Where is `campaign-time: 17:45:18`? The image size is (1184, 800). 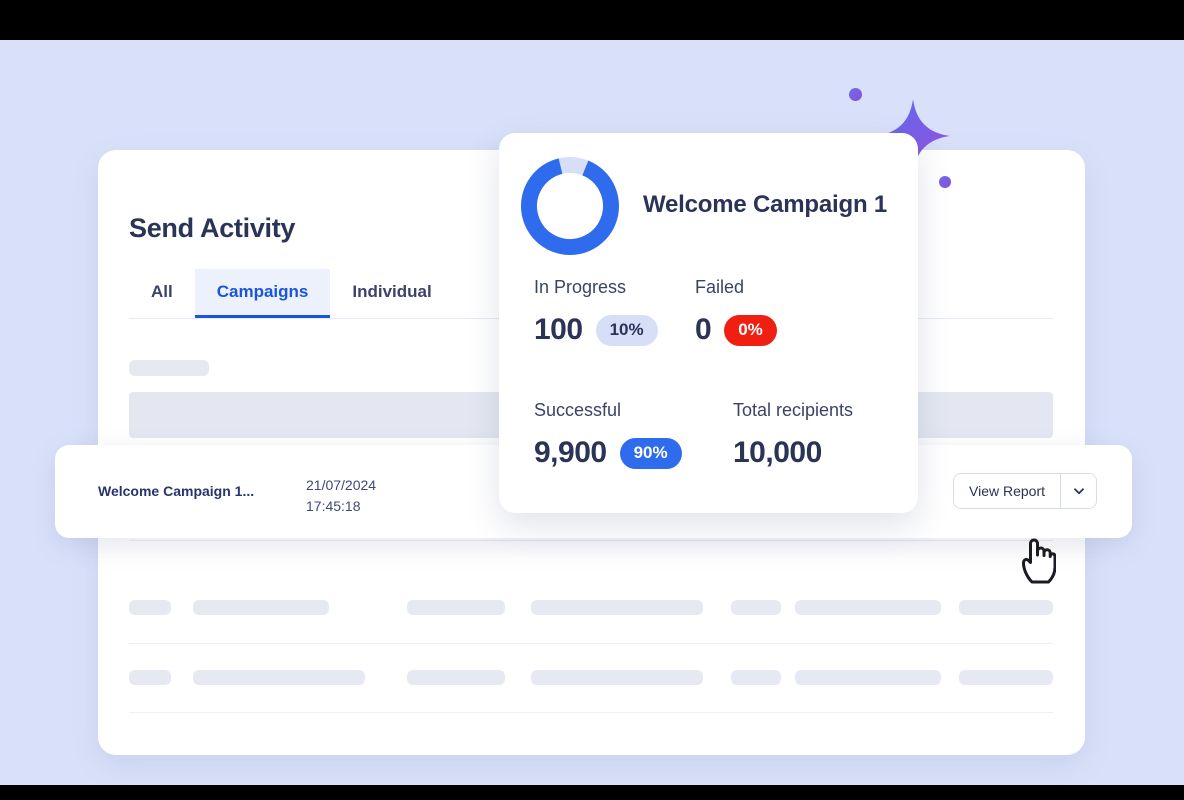
campaign-time: 17:45:18 is located at coordinates (333, 506).